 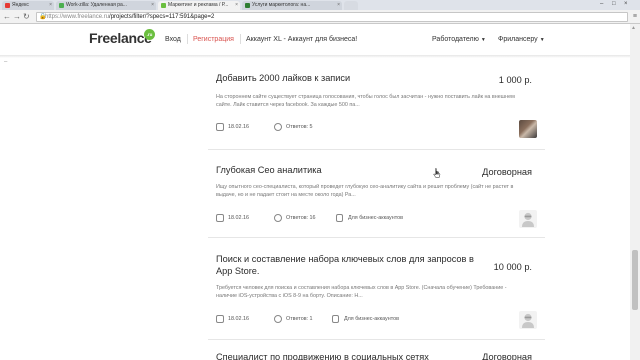 I want to click on project-answers: Ответов: 16, so click(x=301, y=218).